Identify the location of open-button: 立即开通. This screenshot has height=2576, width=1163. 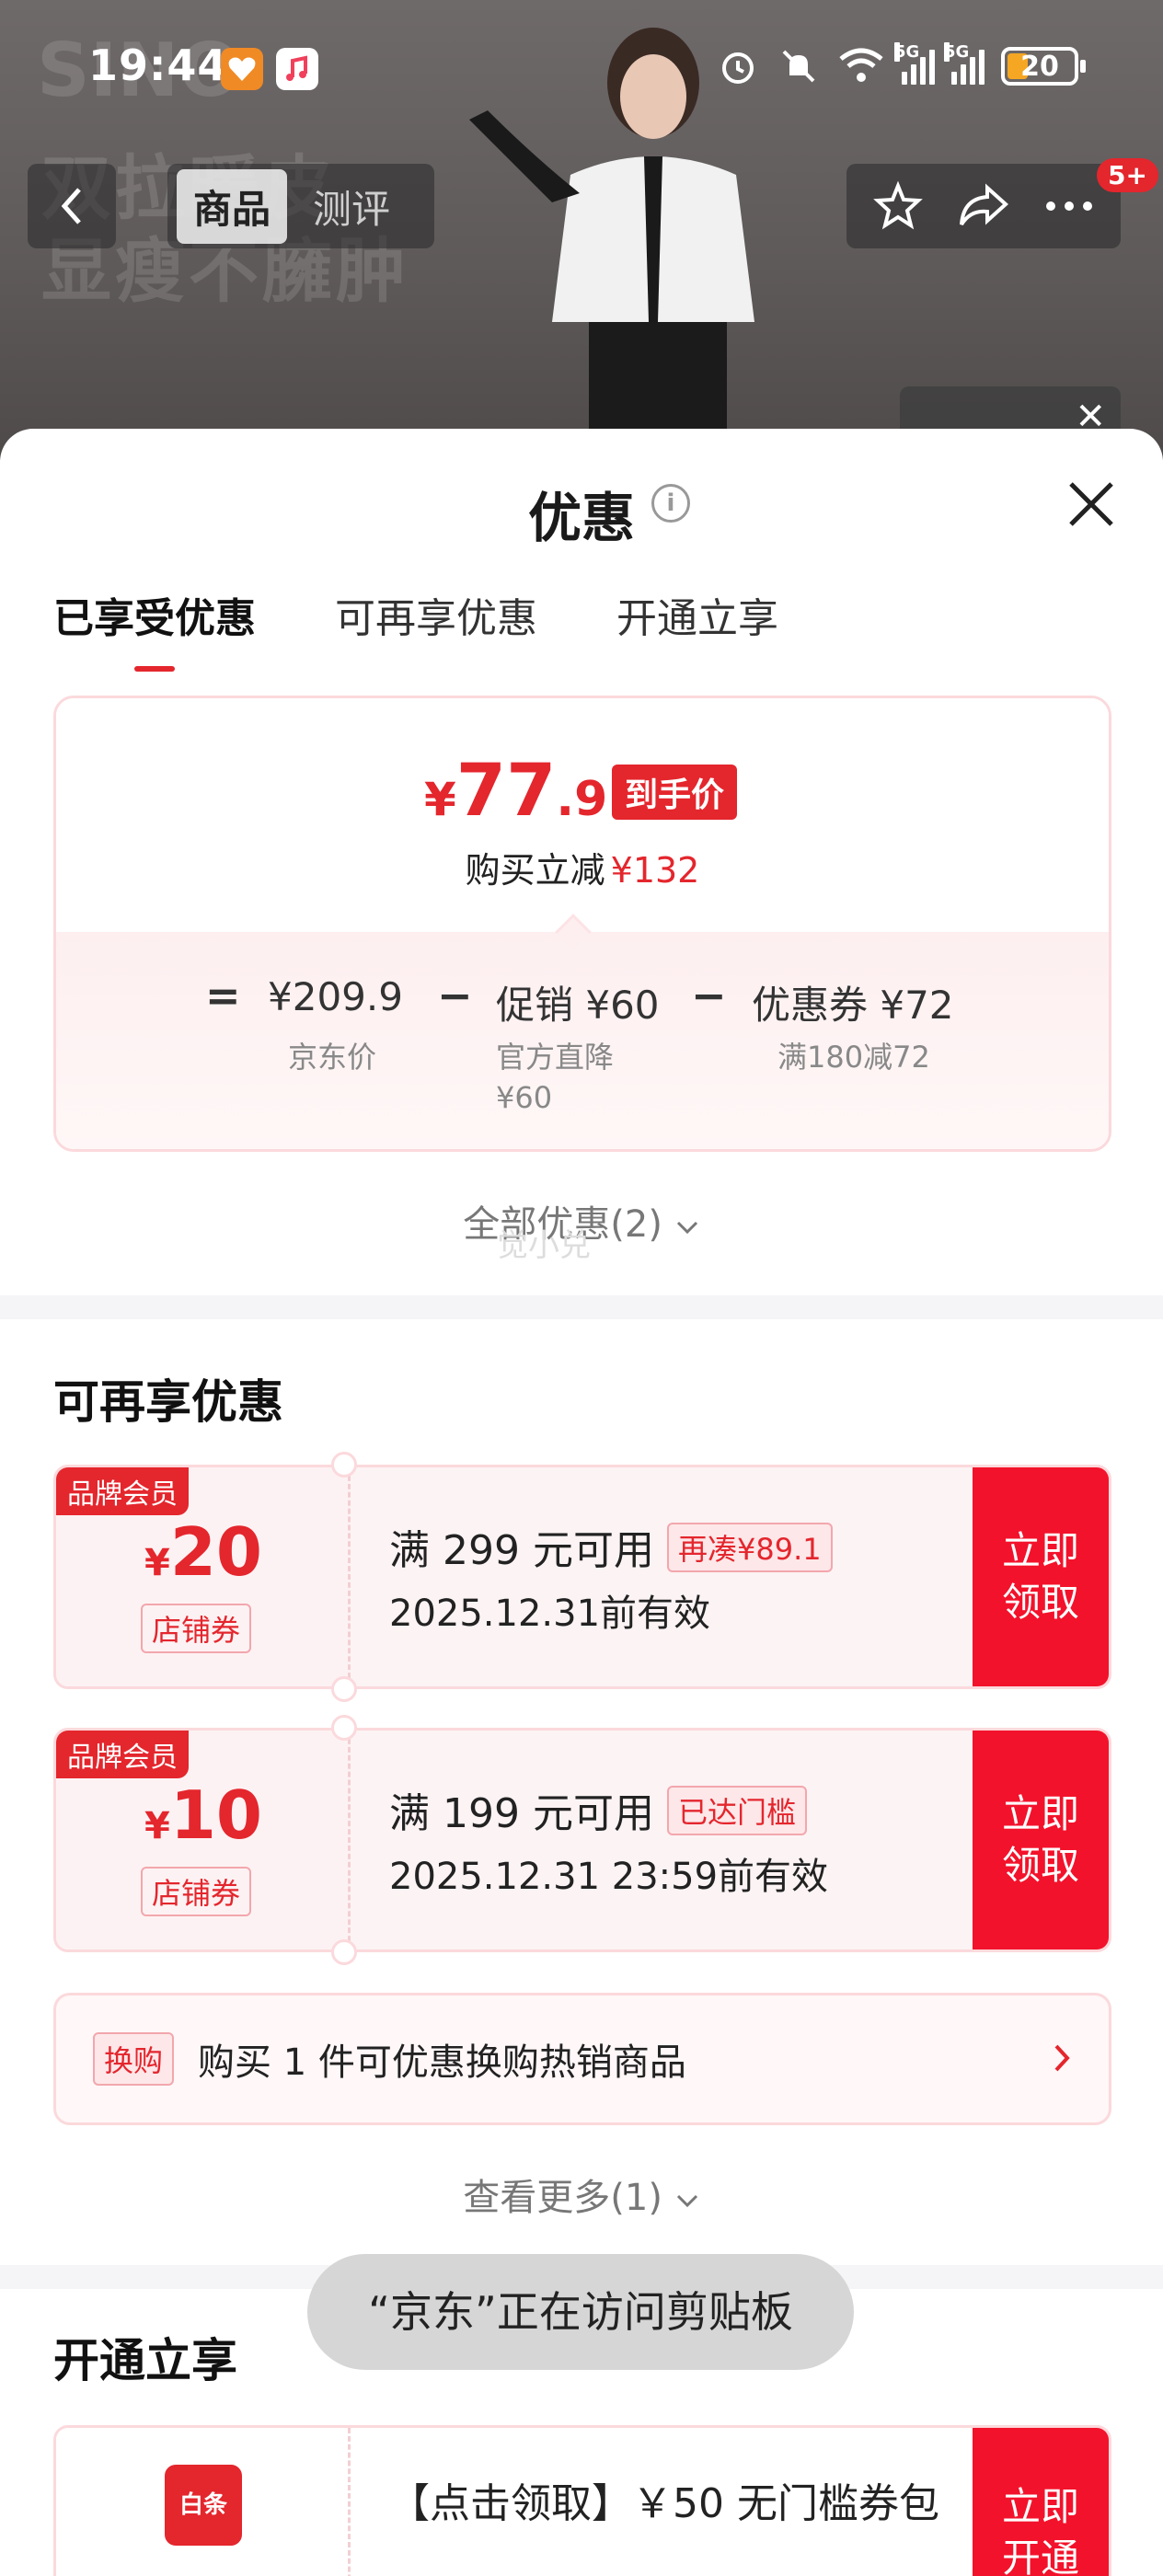
(1041, 2502).